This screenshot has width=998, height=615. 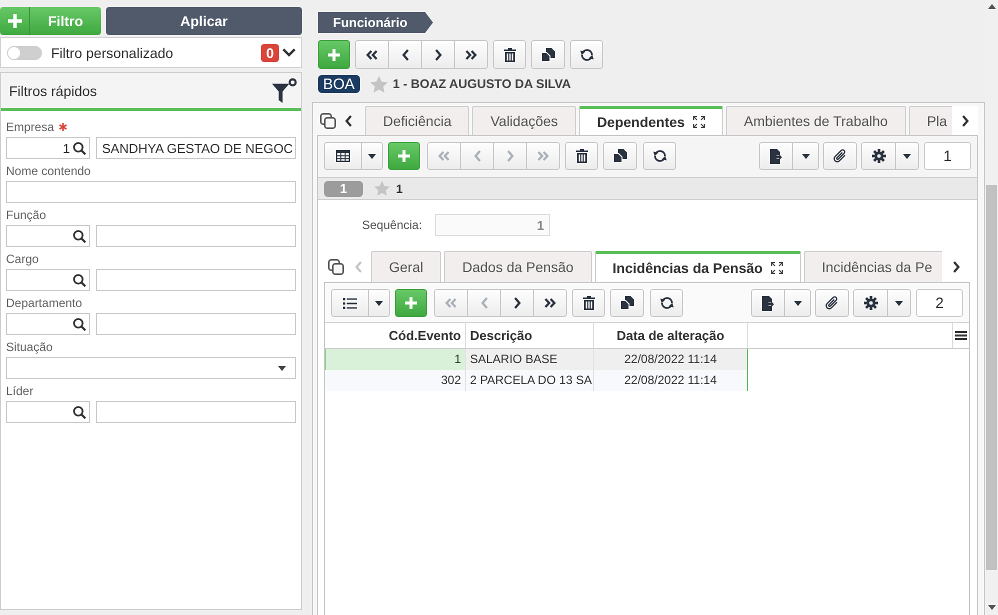 I want to click on table-row: 1 SALARIO BASE 22/08/2022 11:14, so click(x=536, y=359).